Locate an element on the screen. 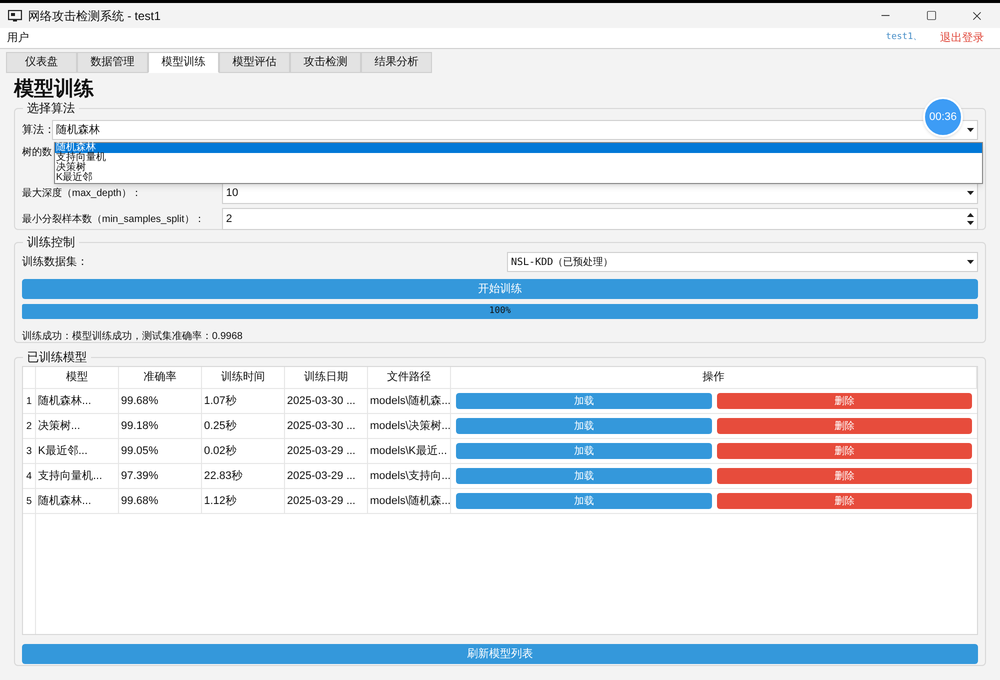  menu-item: 用户 is located at coordinates (18, 38).